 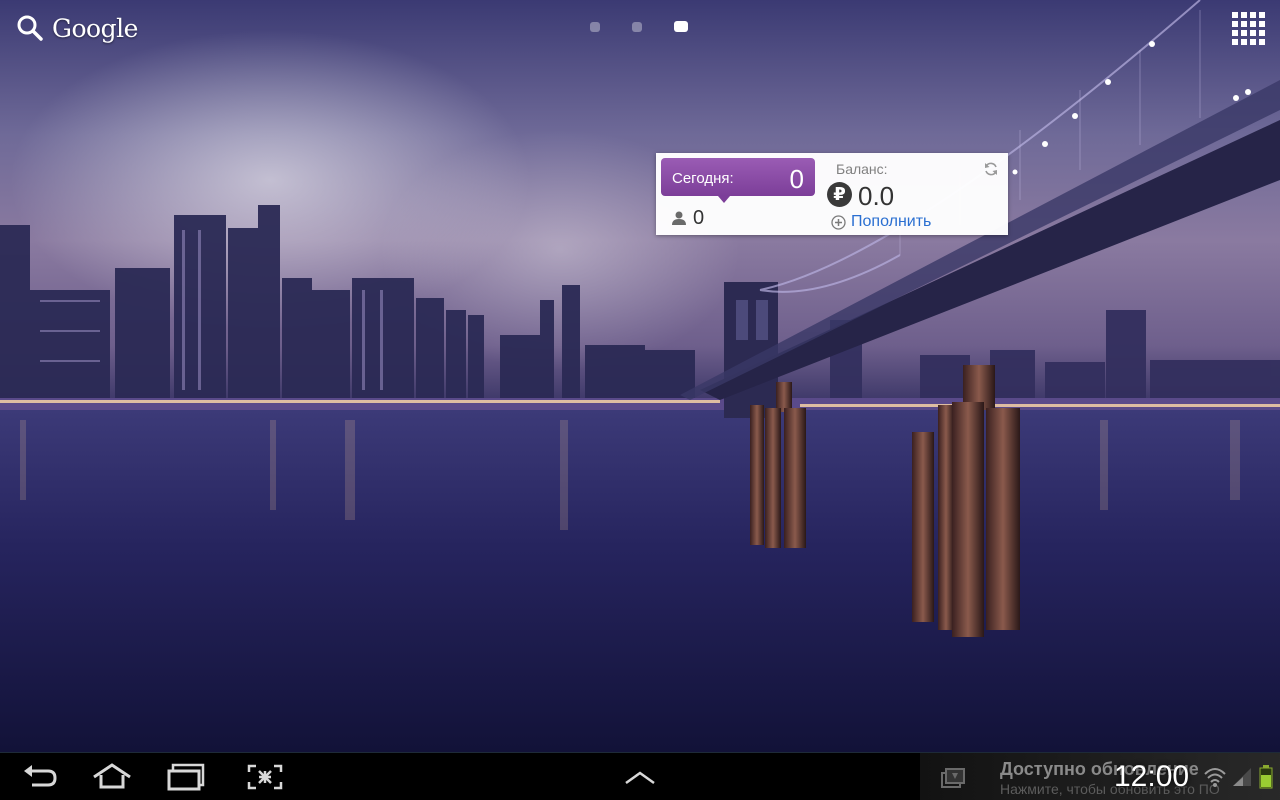 I want to click on clock: 12:00, so click(x=1151, y=777).